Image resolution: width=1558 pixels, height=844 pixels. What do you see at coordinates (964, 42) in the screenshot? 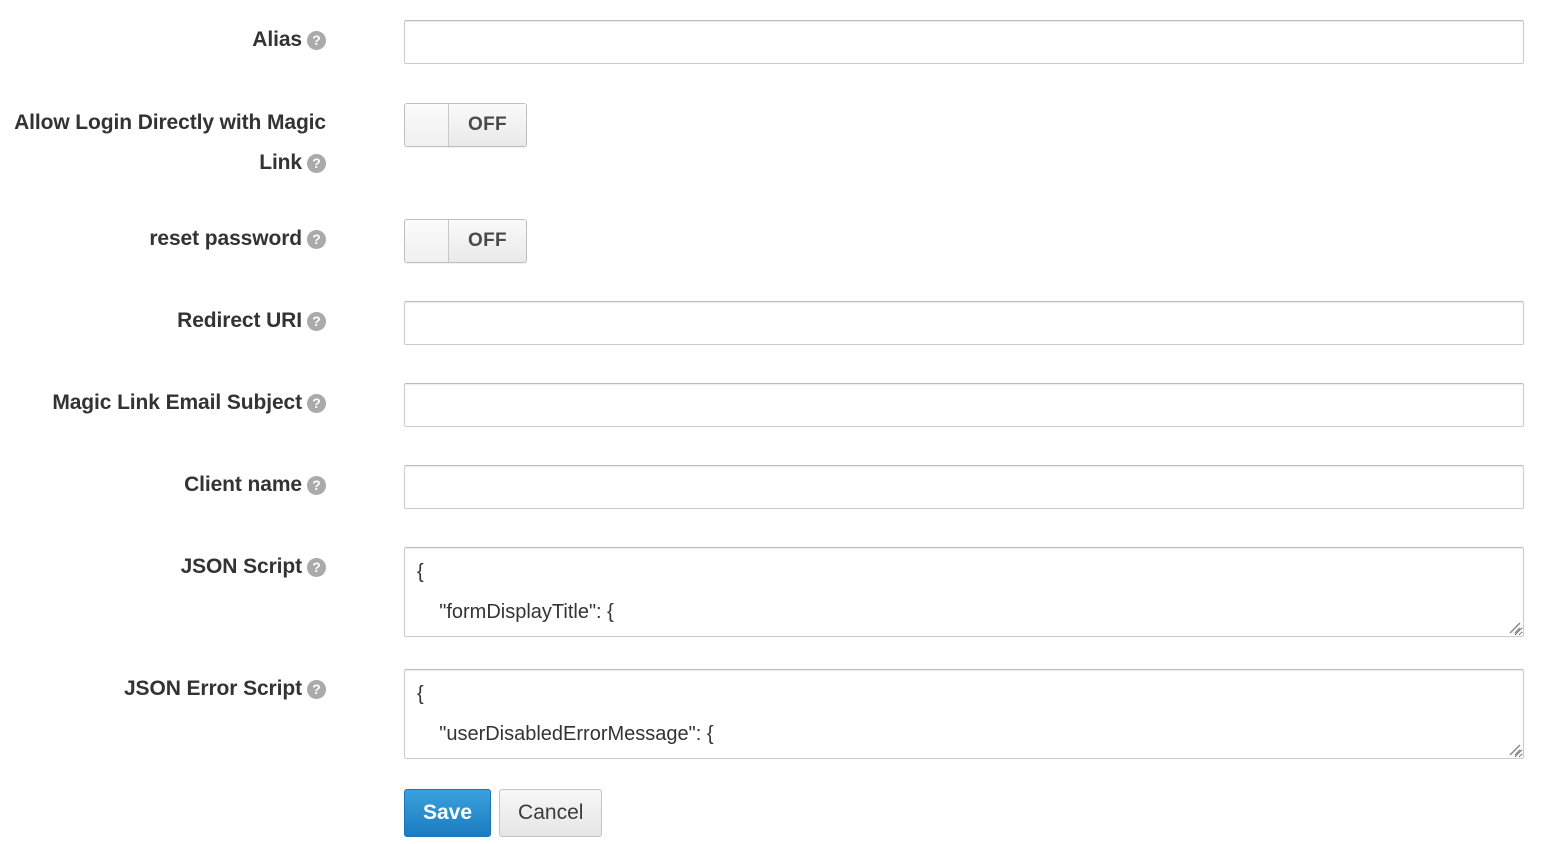
I see `alias-input` at bounding box center [964, 42].